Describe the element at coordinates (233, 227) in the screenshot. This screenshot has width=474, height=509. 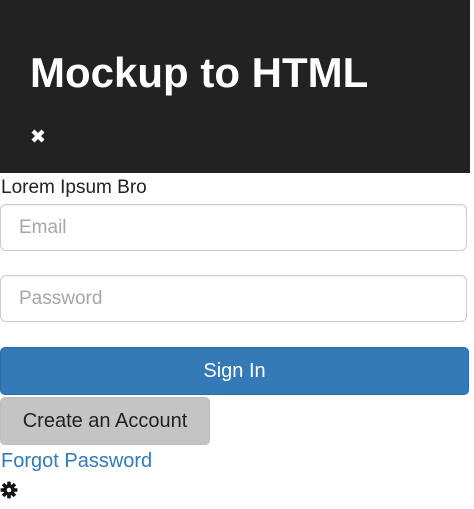
I see `email-field` at that location.